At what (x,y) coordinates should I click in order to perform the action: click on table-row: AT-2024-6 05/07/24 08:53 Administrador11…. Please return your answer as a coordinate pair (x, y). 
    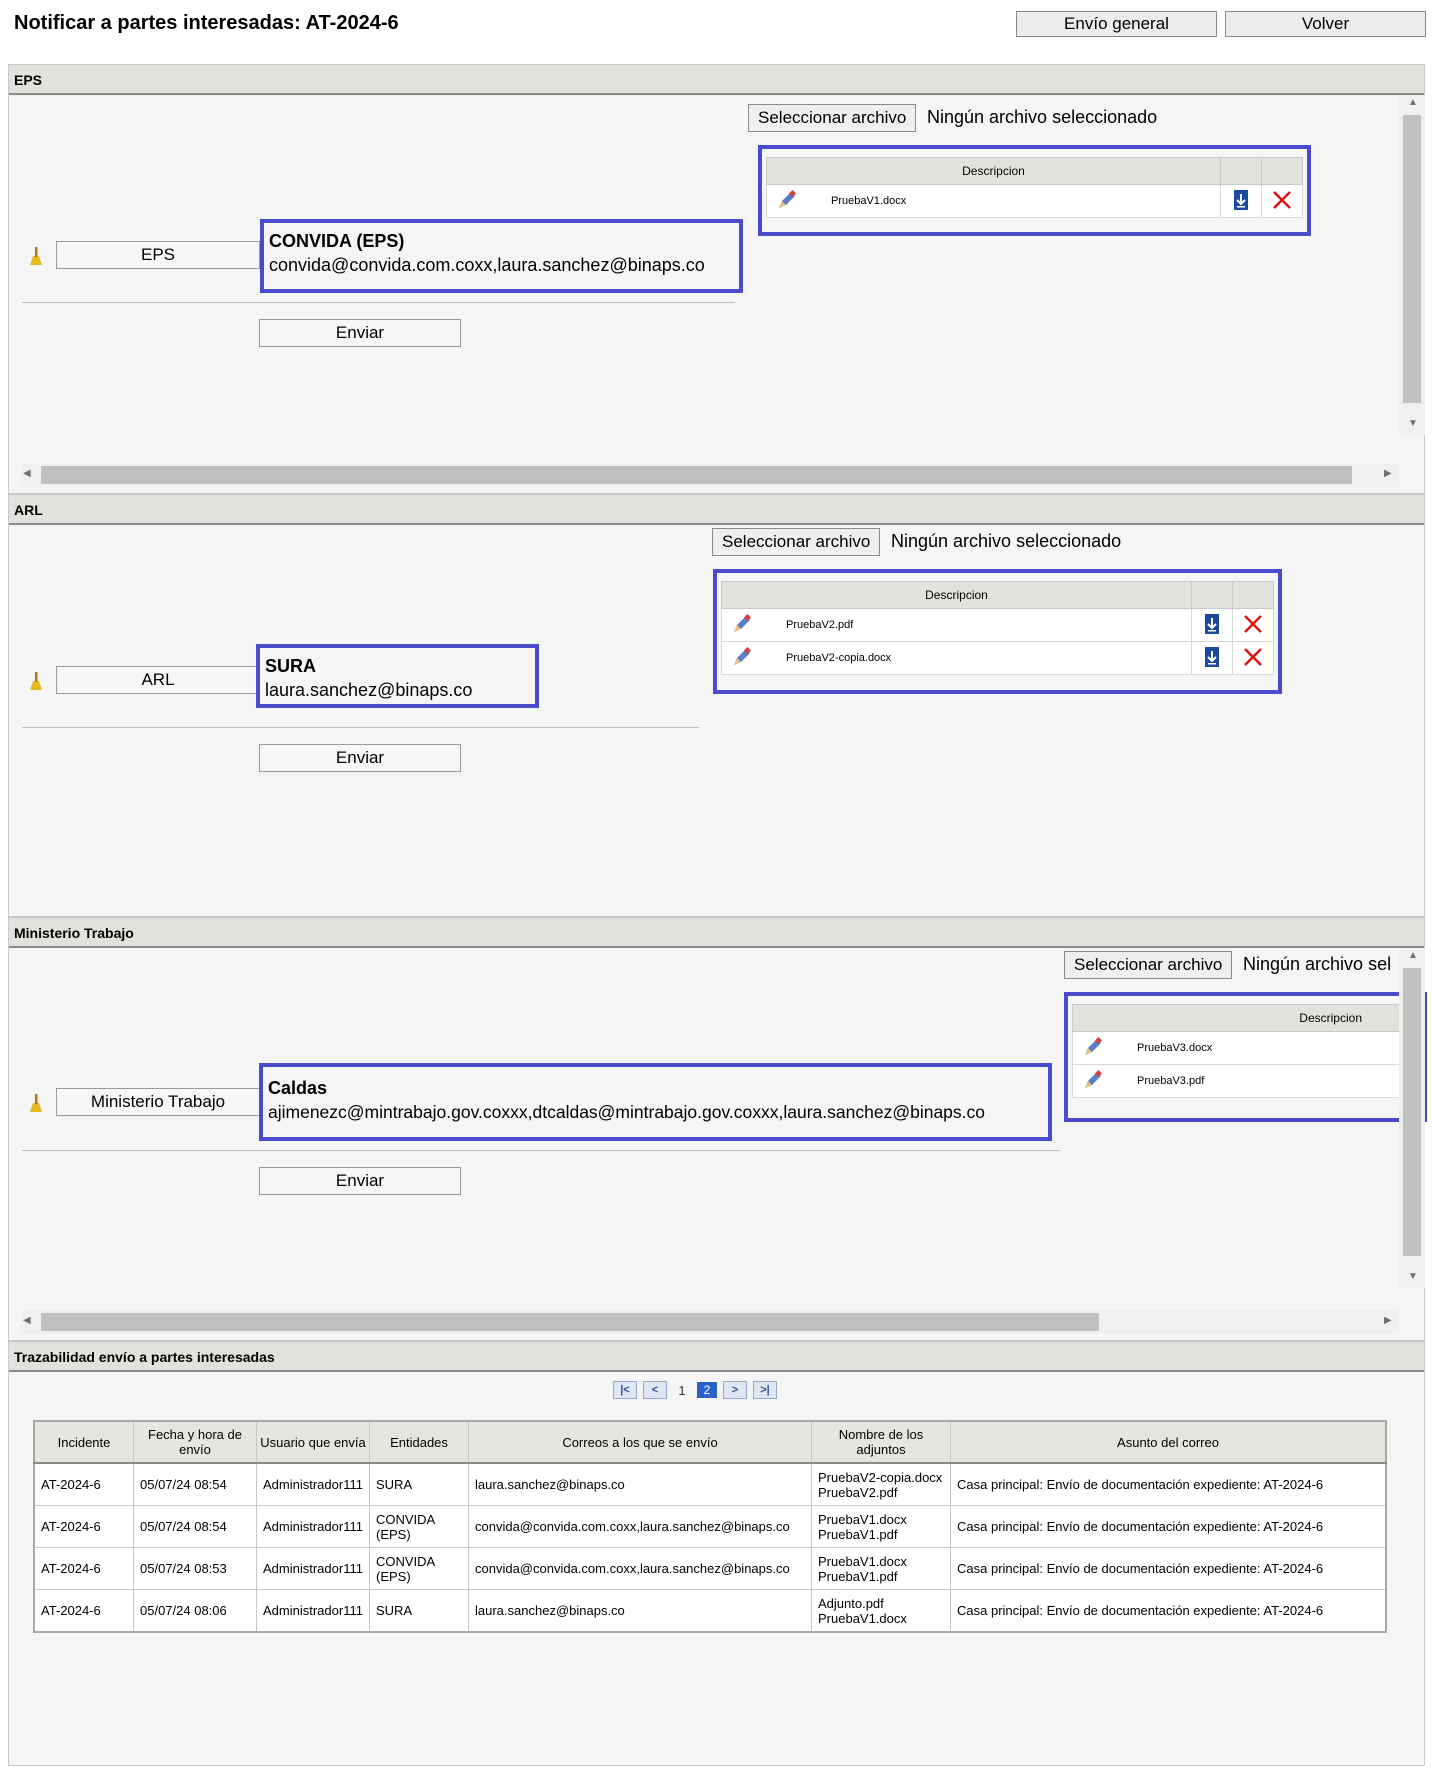
    Looking at the image, I should click on (710, 1568).